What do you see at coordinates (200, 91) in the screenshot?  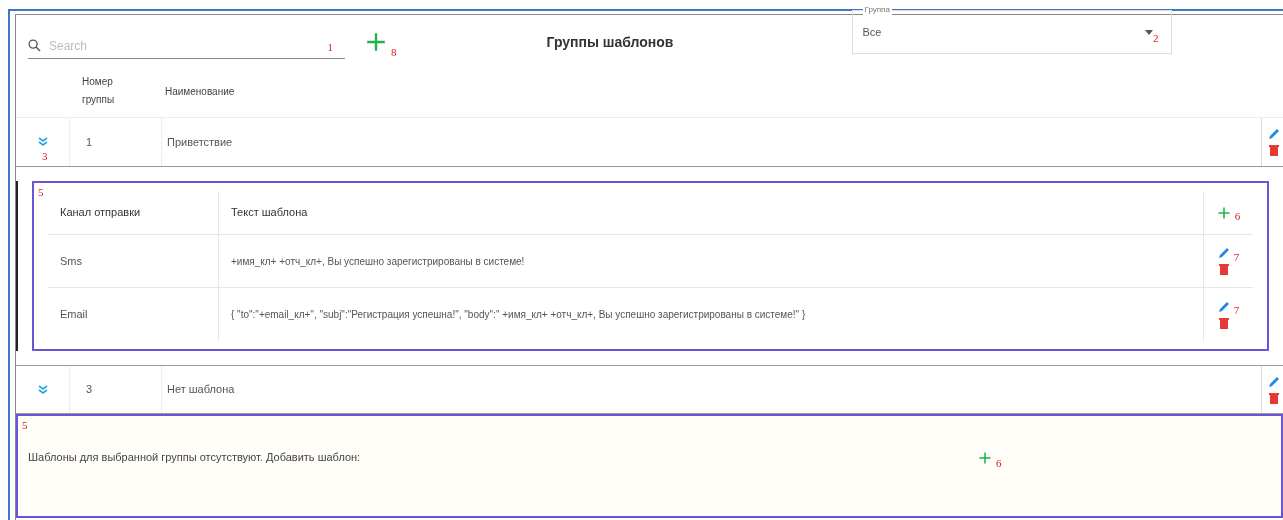 I see `column-header: Наименование` at bounding box center [200, 91].